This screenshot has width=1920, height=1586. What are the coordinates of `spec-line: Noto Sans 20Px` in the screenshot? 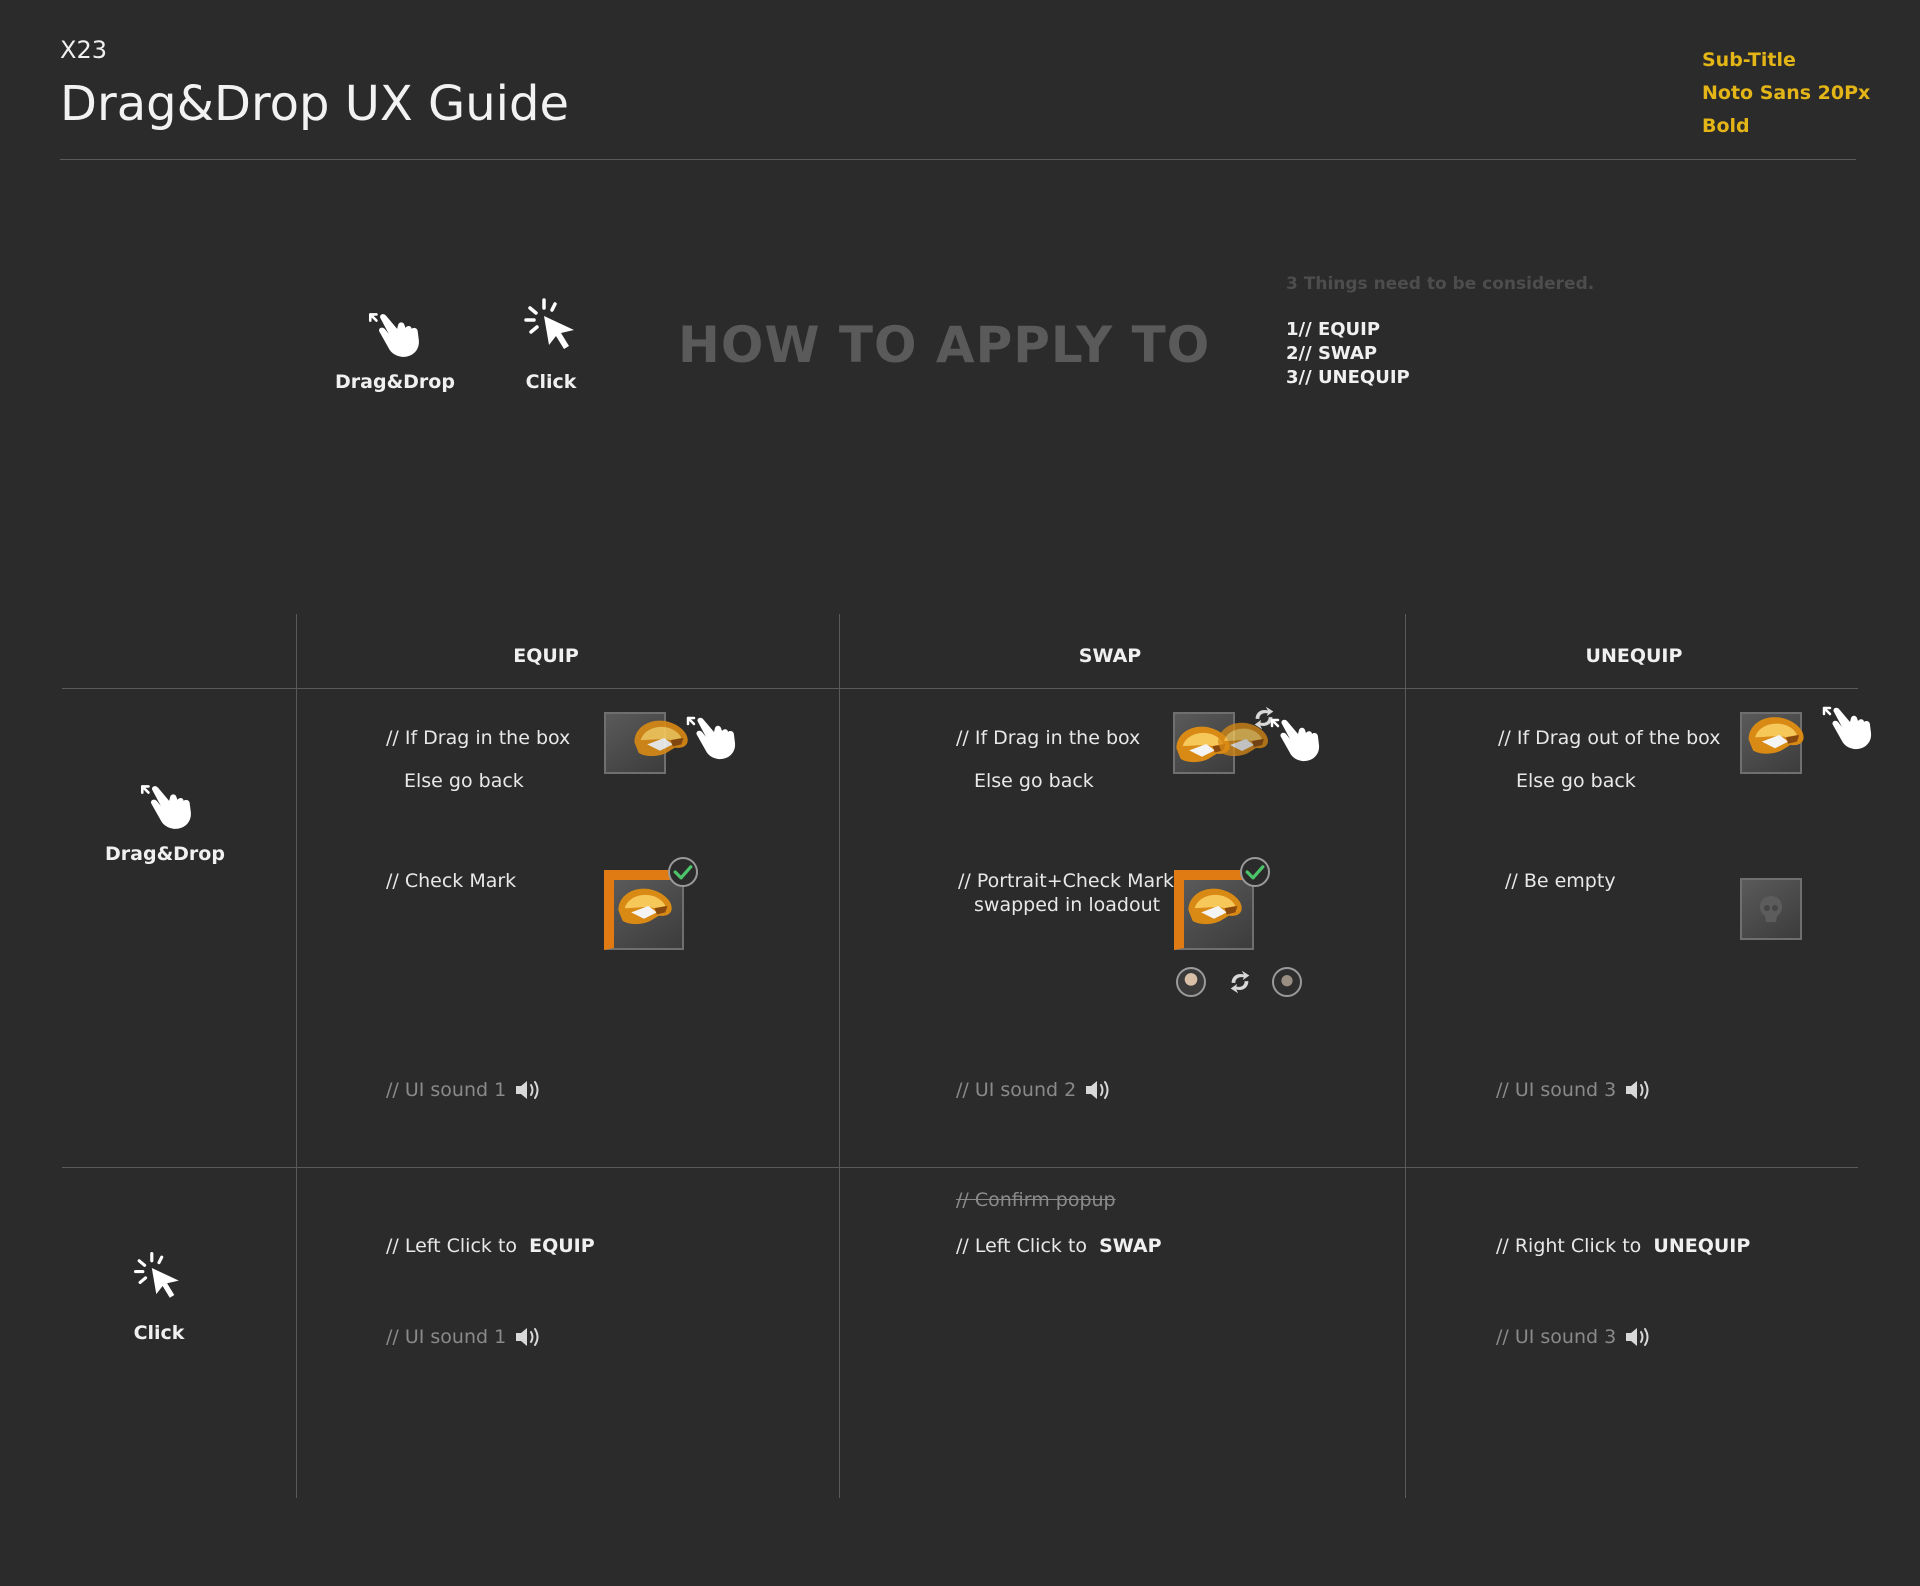 It's located at (1786, 93).